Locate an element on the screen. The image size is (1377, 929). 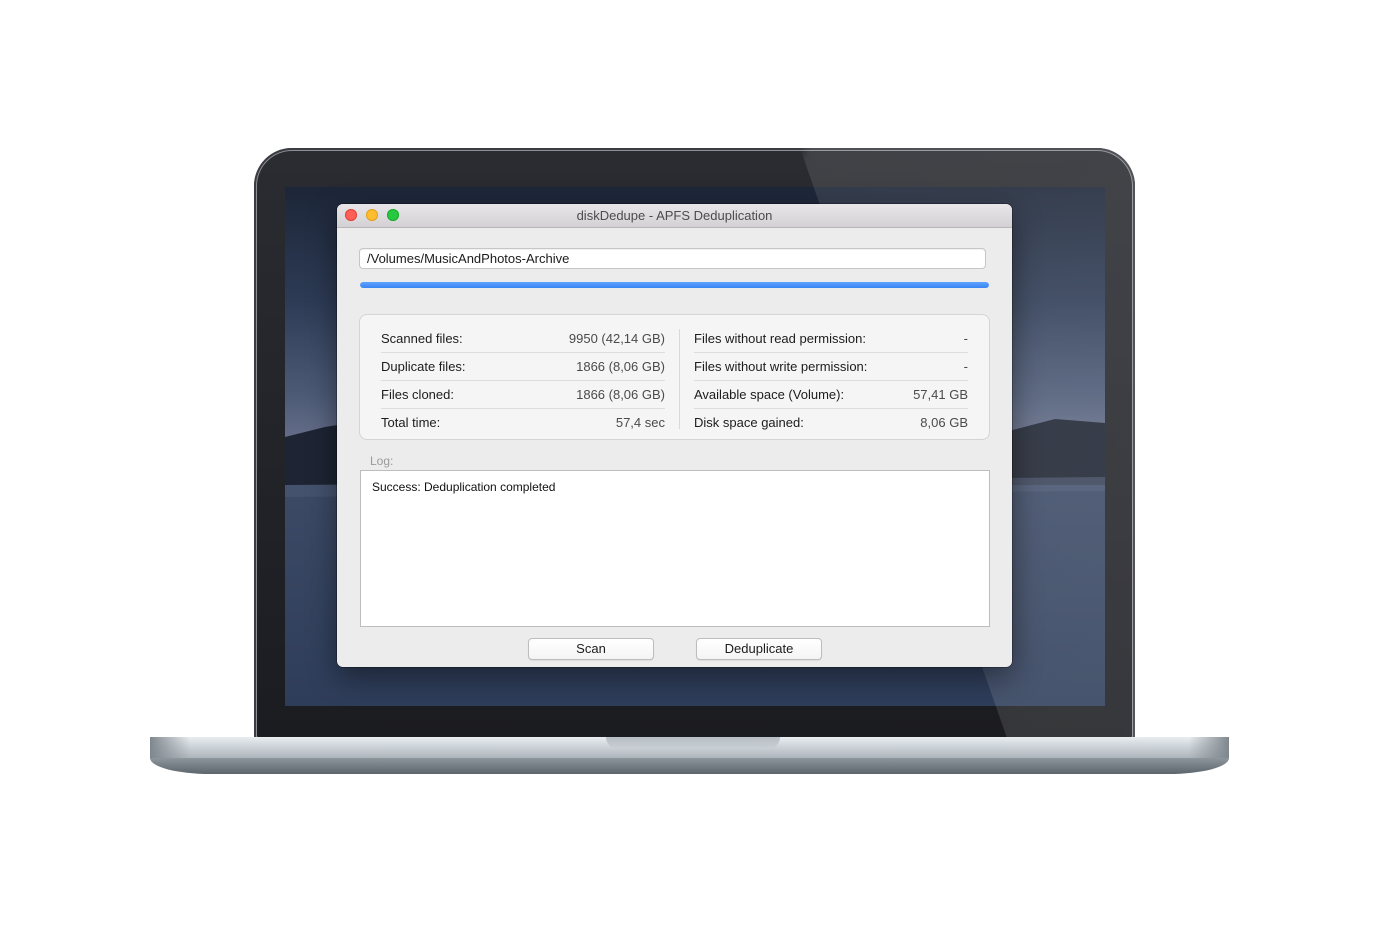
stat-label: Files cloned: is located at coordinates (417, 394).